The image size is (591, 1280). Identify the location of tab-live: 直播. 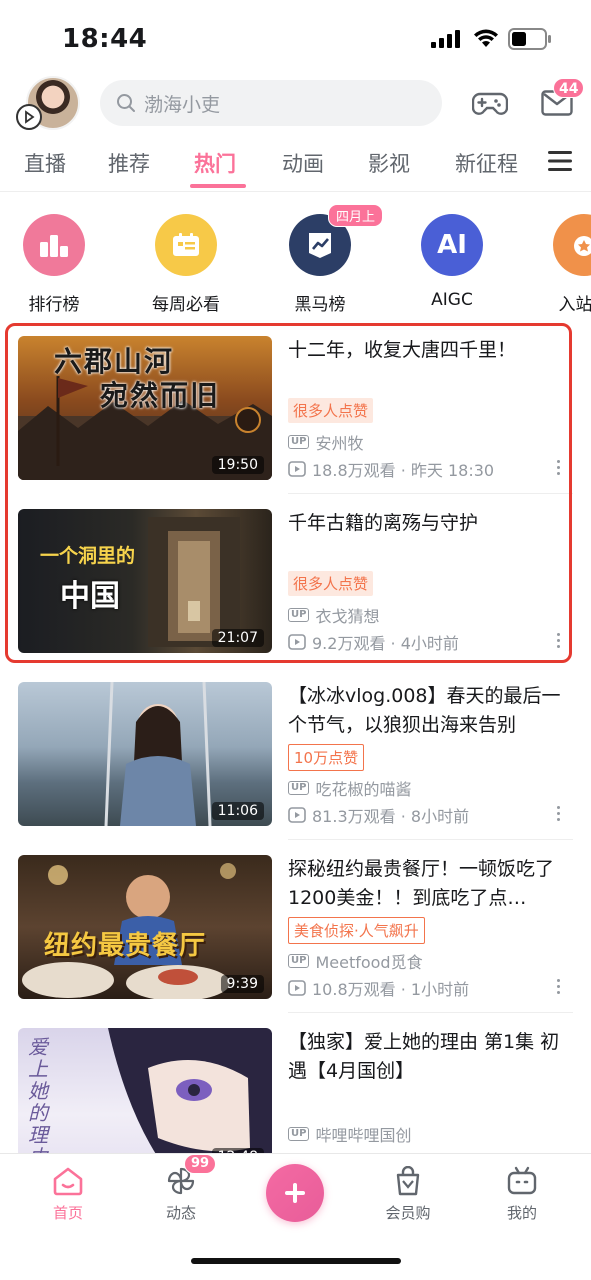
(45, 163).